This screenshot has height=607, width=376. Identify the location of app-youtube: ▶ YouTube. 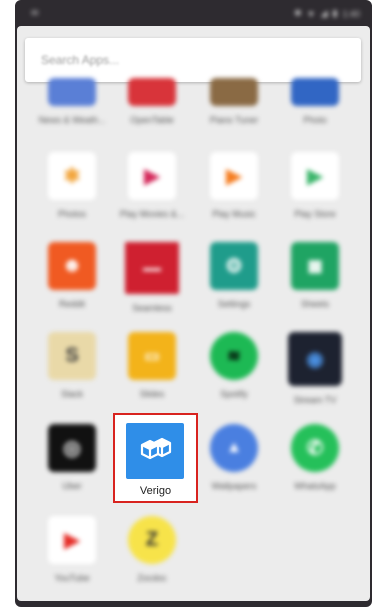
(72, 549).